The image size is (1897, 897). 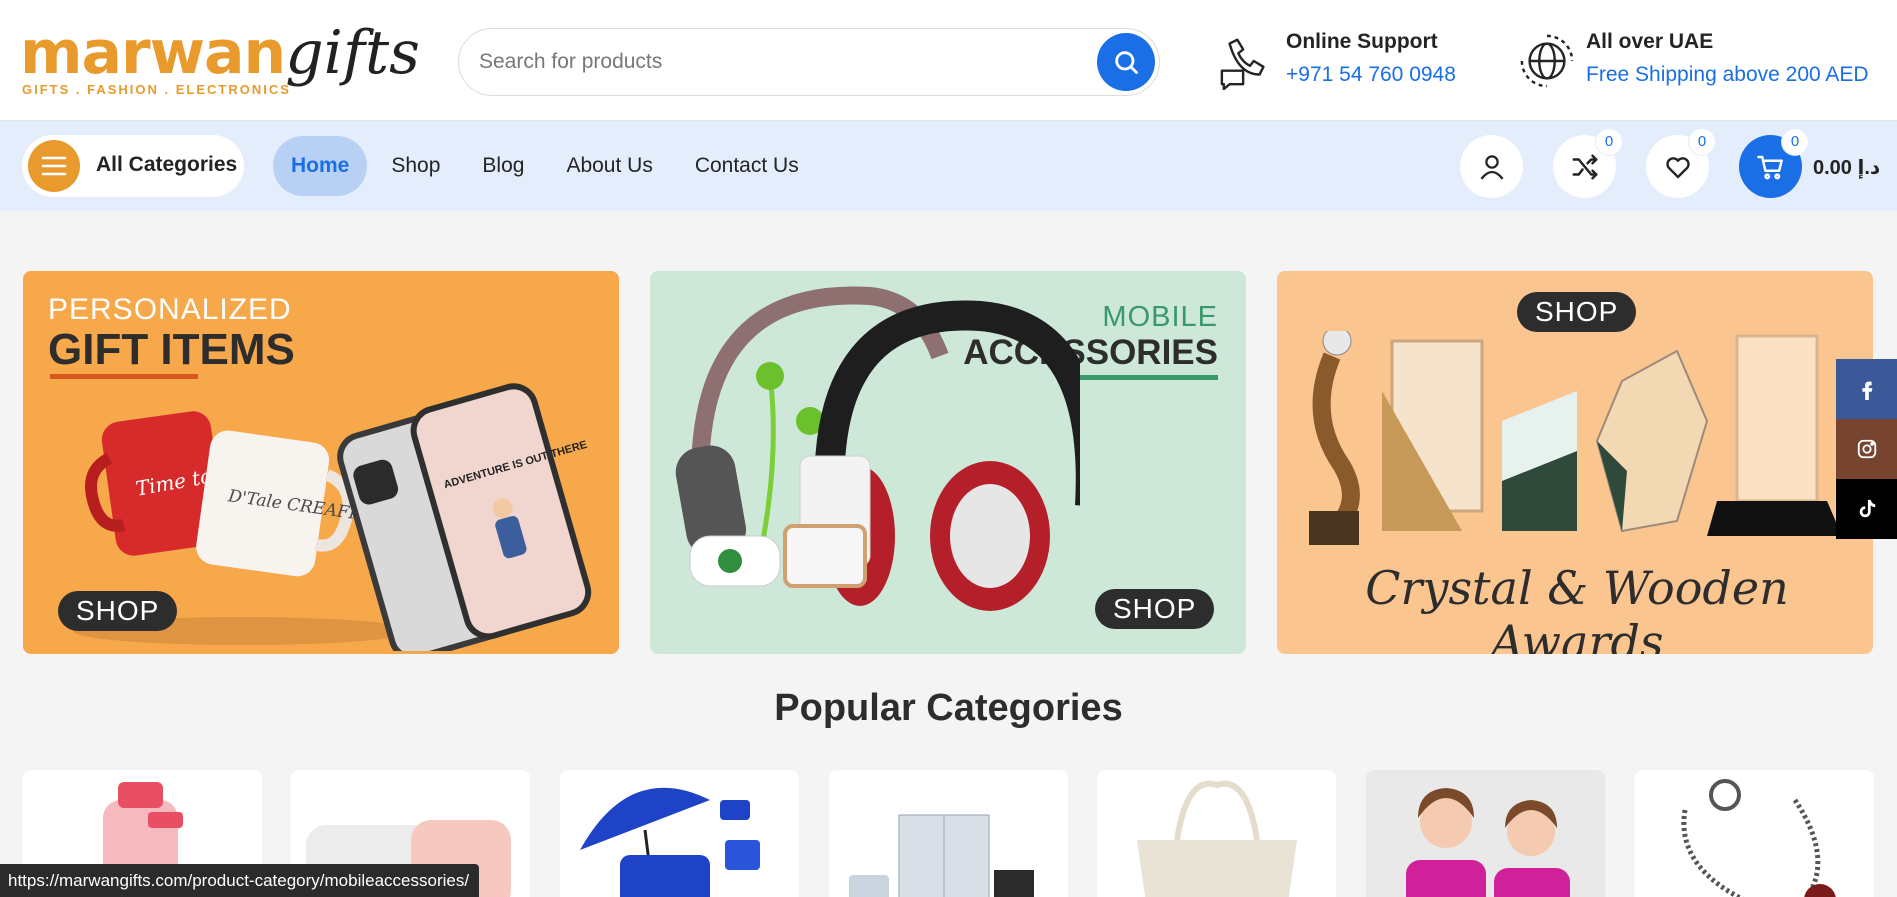 I want to click on banner-mobile-subtitle: MOBILE, so click(x=1160, y=317).